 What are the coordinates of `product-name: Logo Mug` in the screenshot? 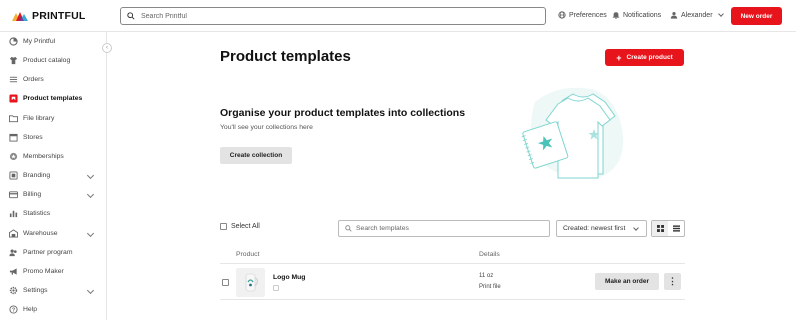 It's located at (289, 277).